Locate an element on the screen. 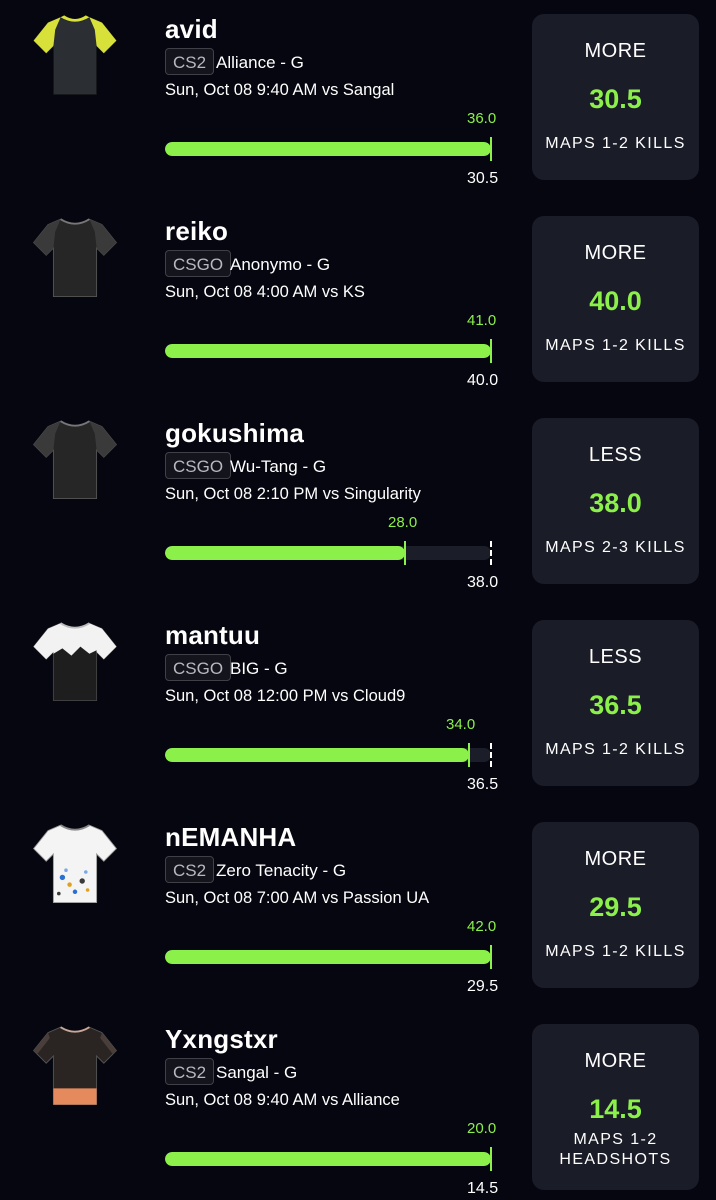 The width and height of the screenshot is (716, 1200). line-value: 36.5 is located at coordinates (483, 784).